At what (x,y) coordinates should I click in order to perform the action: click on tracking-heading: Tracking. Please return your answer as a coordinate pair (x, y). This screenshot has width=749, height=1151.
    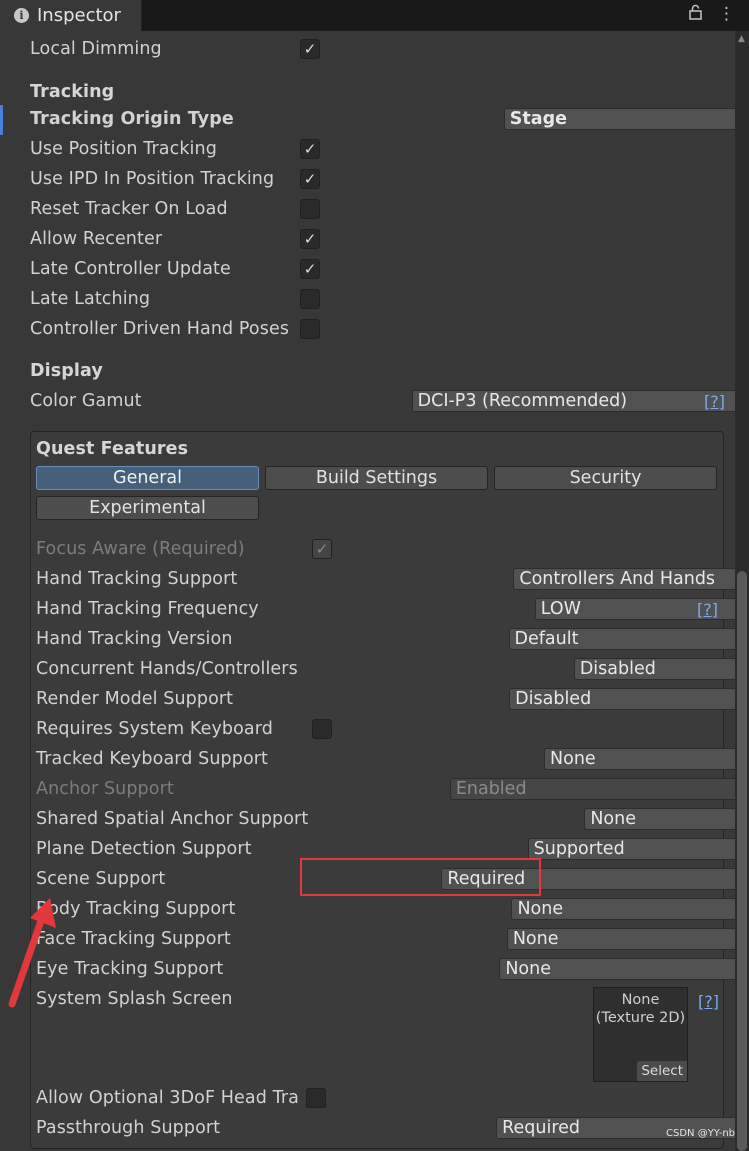
    Looking at the image, I should click on (72, 92).